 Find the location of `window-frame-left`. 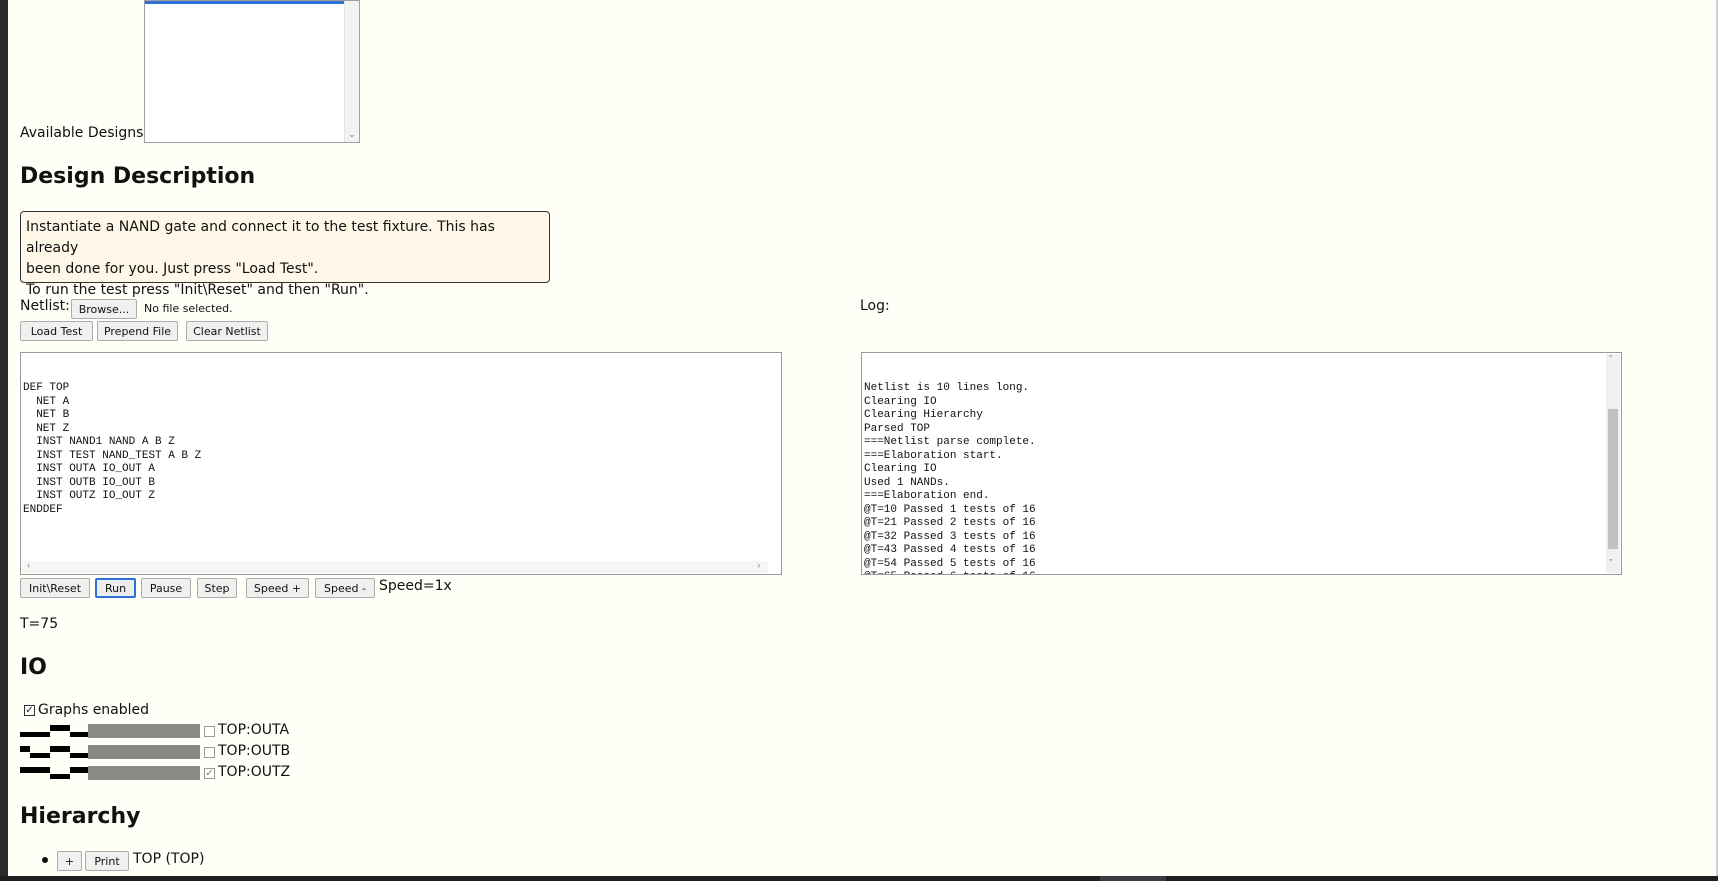

window-frame-left is located at coordinates (4, 440).